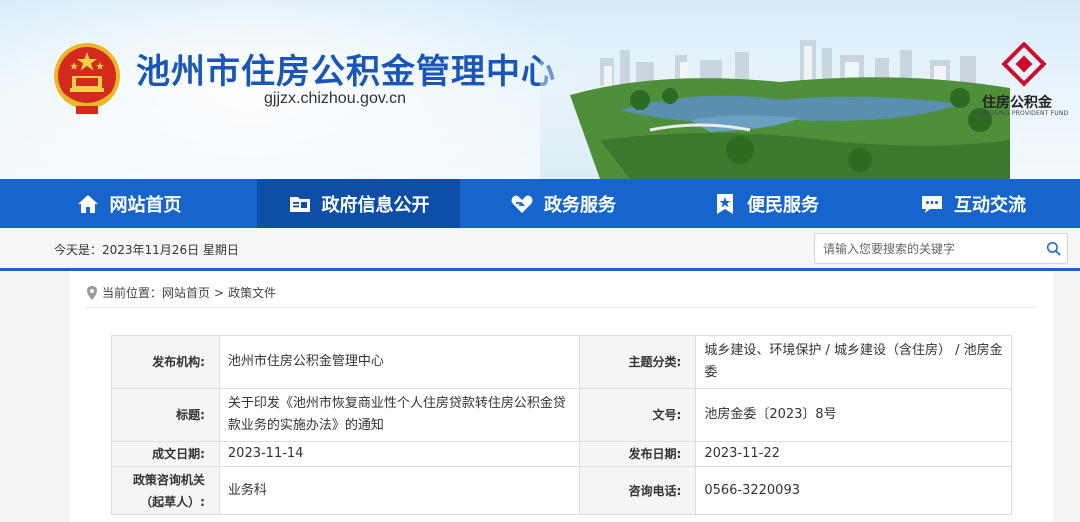 Image resolution: width=1080 pixels, height=522 pixels. Describe the element at coordinates (186, 292) in the screenshot. I see `breadcrumb-link-home: 网站首页` at that location.